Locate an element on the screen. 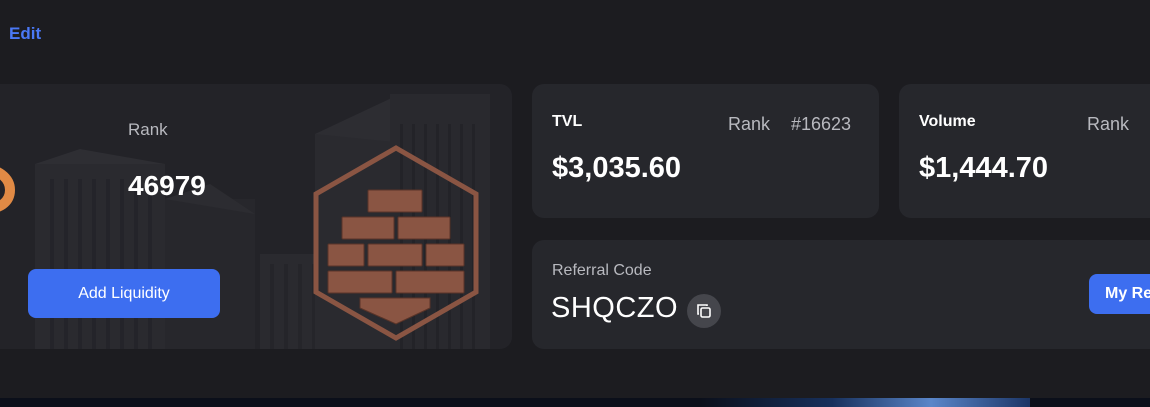  tvl-value: $3,035.60 is located at coordinates (617, 168).